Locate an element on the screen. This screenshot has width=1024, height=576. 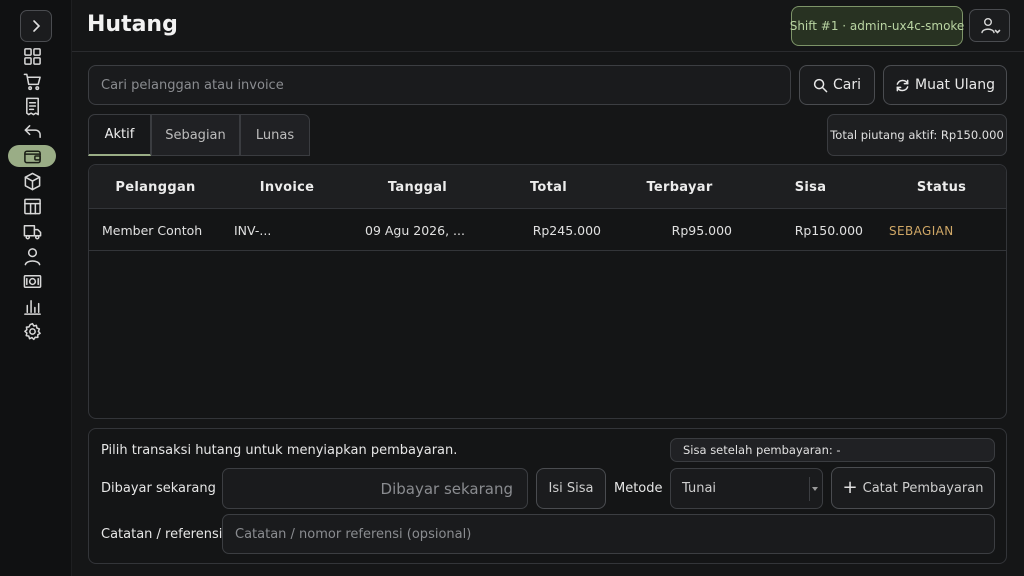
sidebar-item-returns is located at coordinates (32, 131).